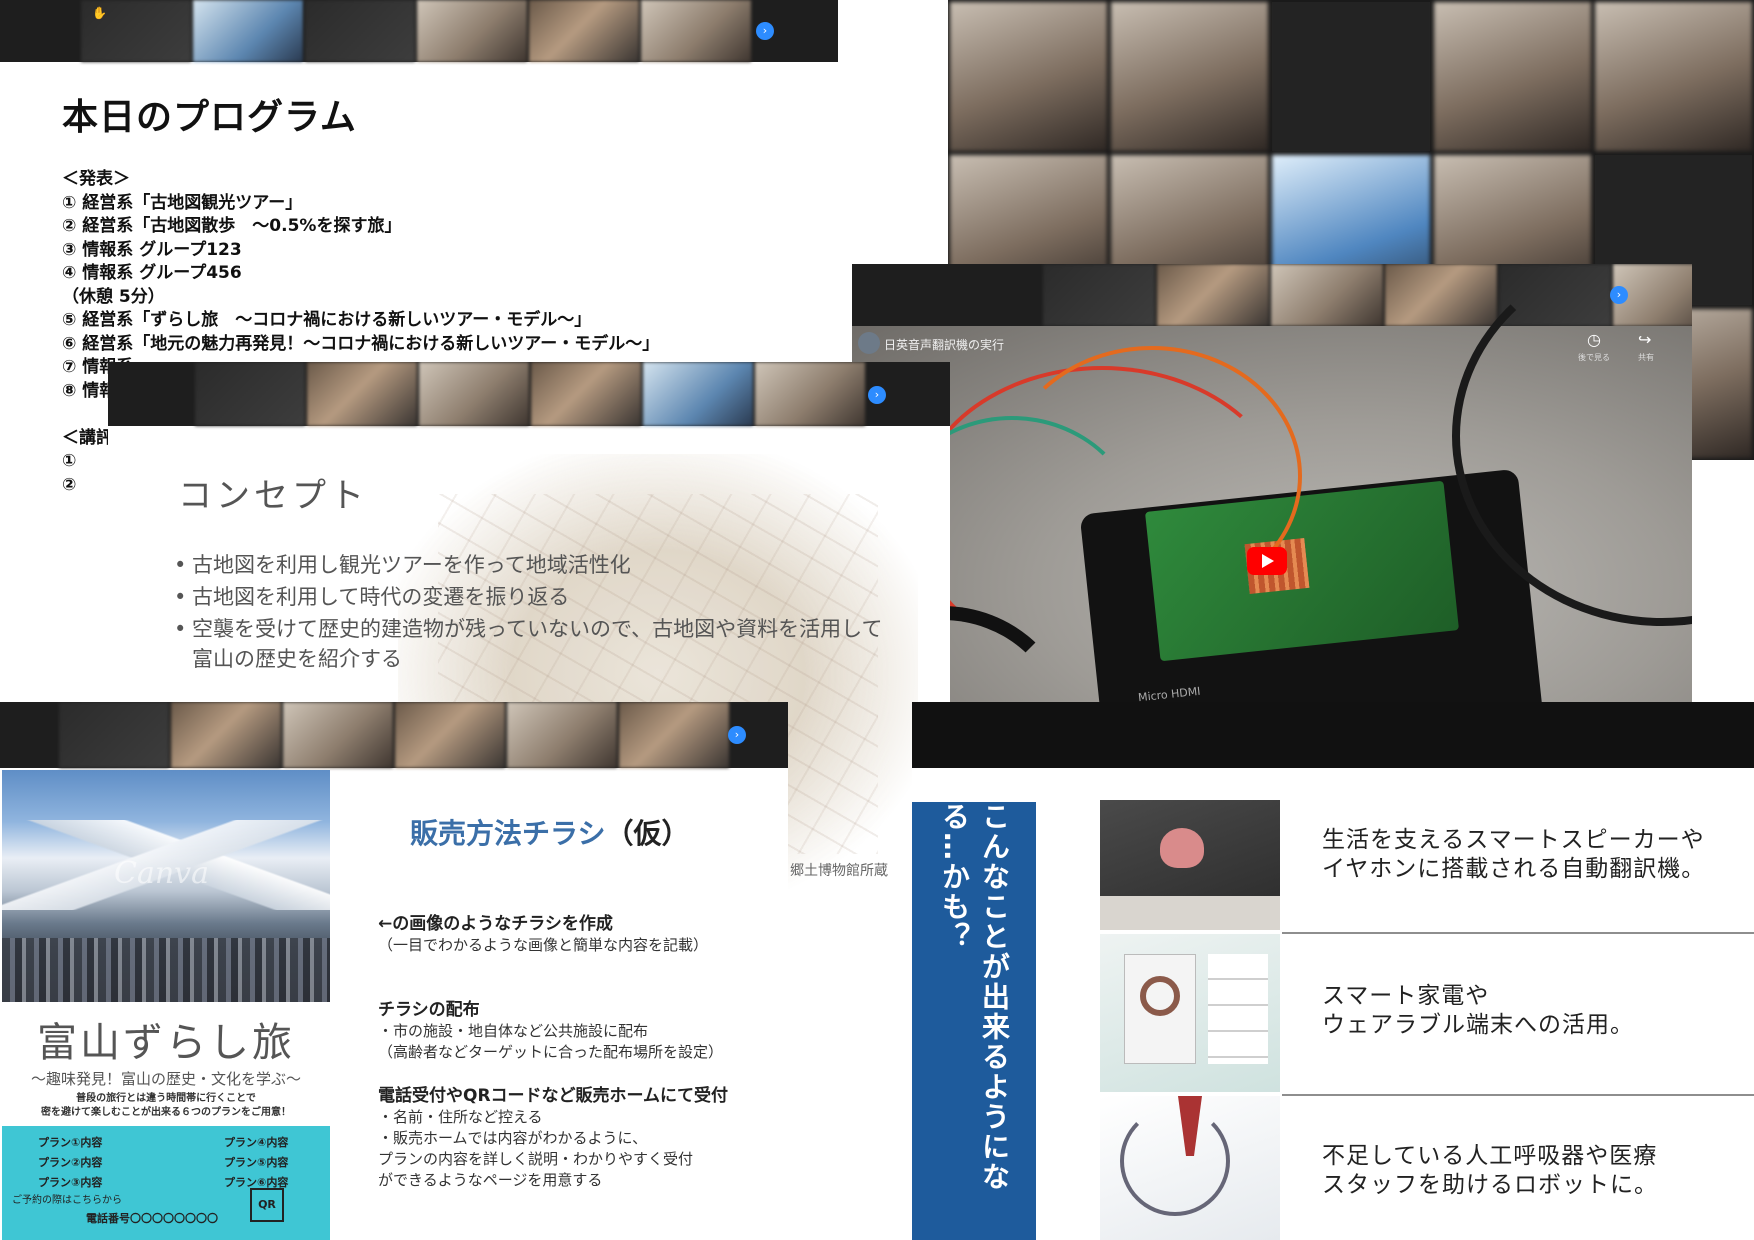 The width and height of the screenshot is (1754, 1240). I want to click on program-line: ⑥ 経営系「地元の魅力再発見！～コロナ禍における新しいツアー・モデル～」, so click(361, 343).